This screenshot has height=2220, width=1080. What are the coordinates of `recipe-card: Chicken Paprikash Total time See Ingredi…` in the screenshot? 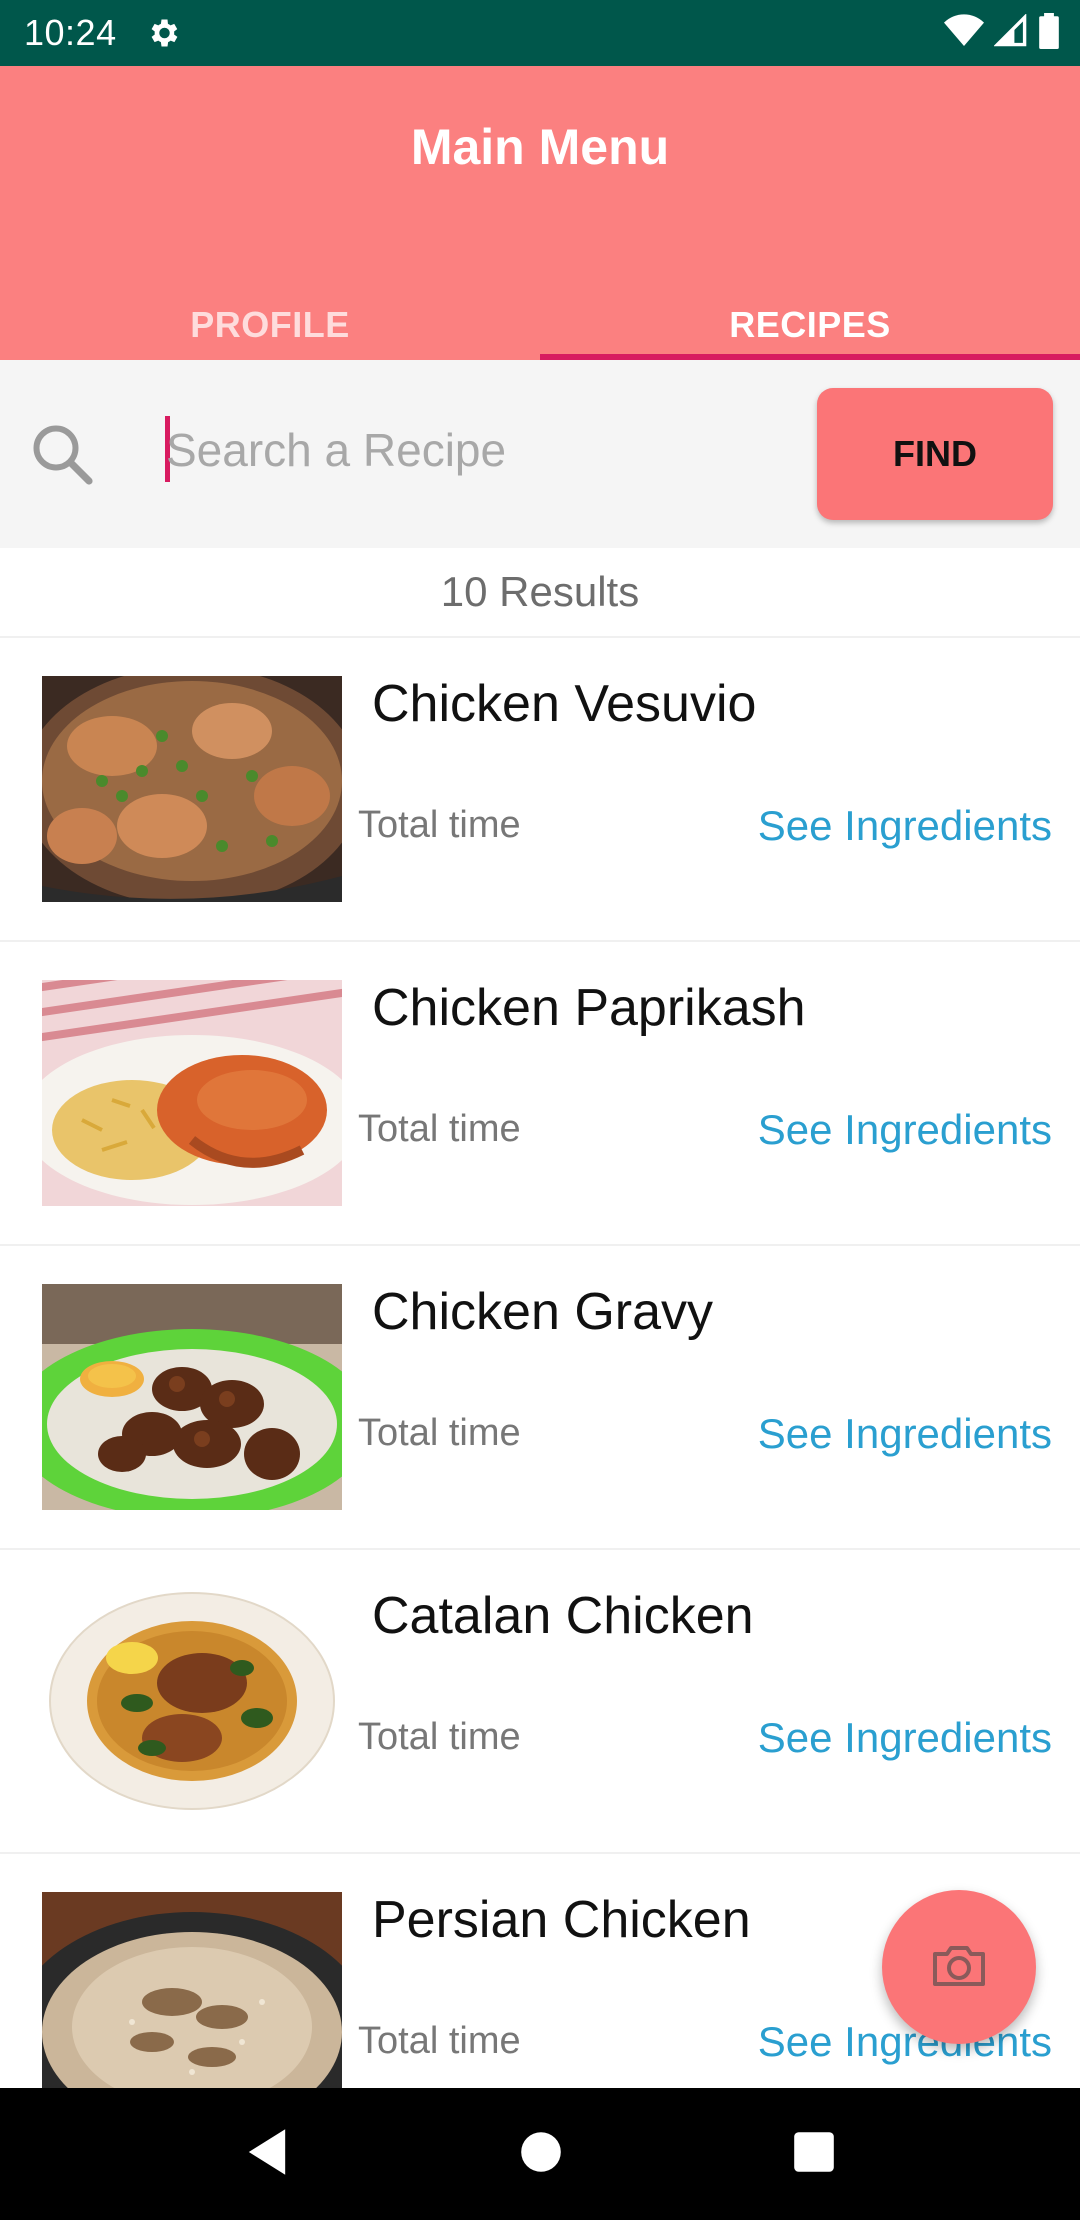 It's located at (540, 1092).